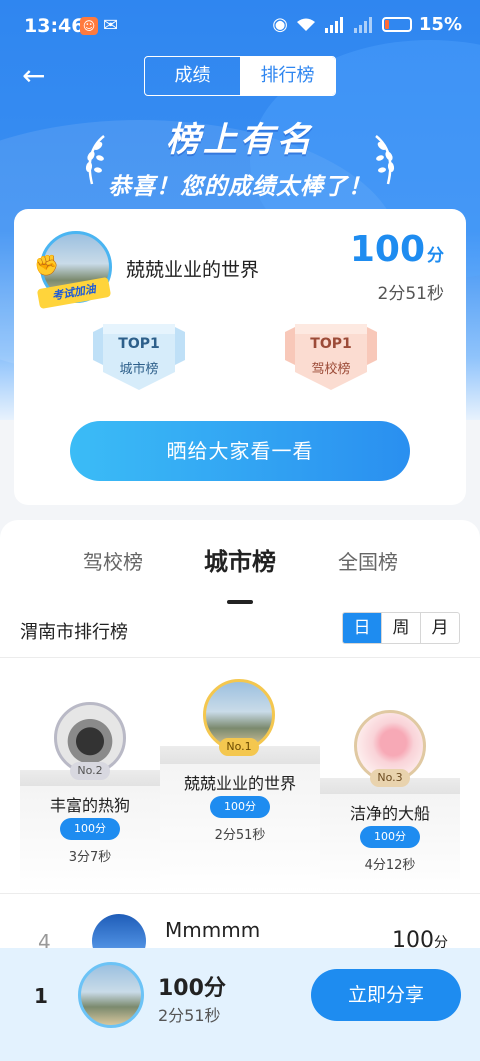 The image size is (480, 1061). Describe the element at coordinates (240, 140) in the screenshot. I see `banner-title: 榜上有名` at that location.